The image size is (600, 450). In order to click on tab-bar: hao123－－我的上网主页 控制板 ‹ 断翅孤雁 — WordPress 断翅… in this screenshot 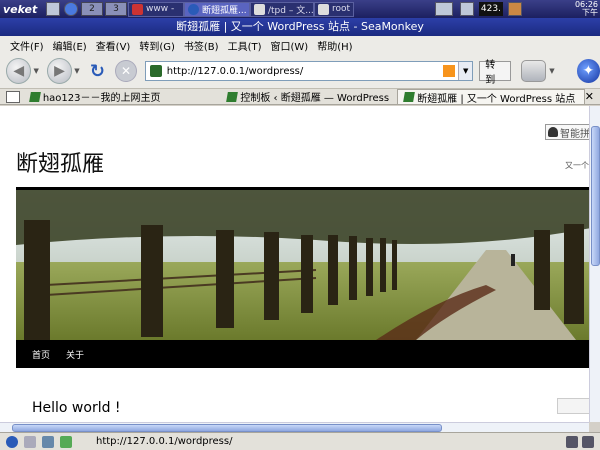, I will do `click(300, 96)`.